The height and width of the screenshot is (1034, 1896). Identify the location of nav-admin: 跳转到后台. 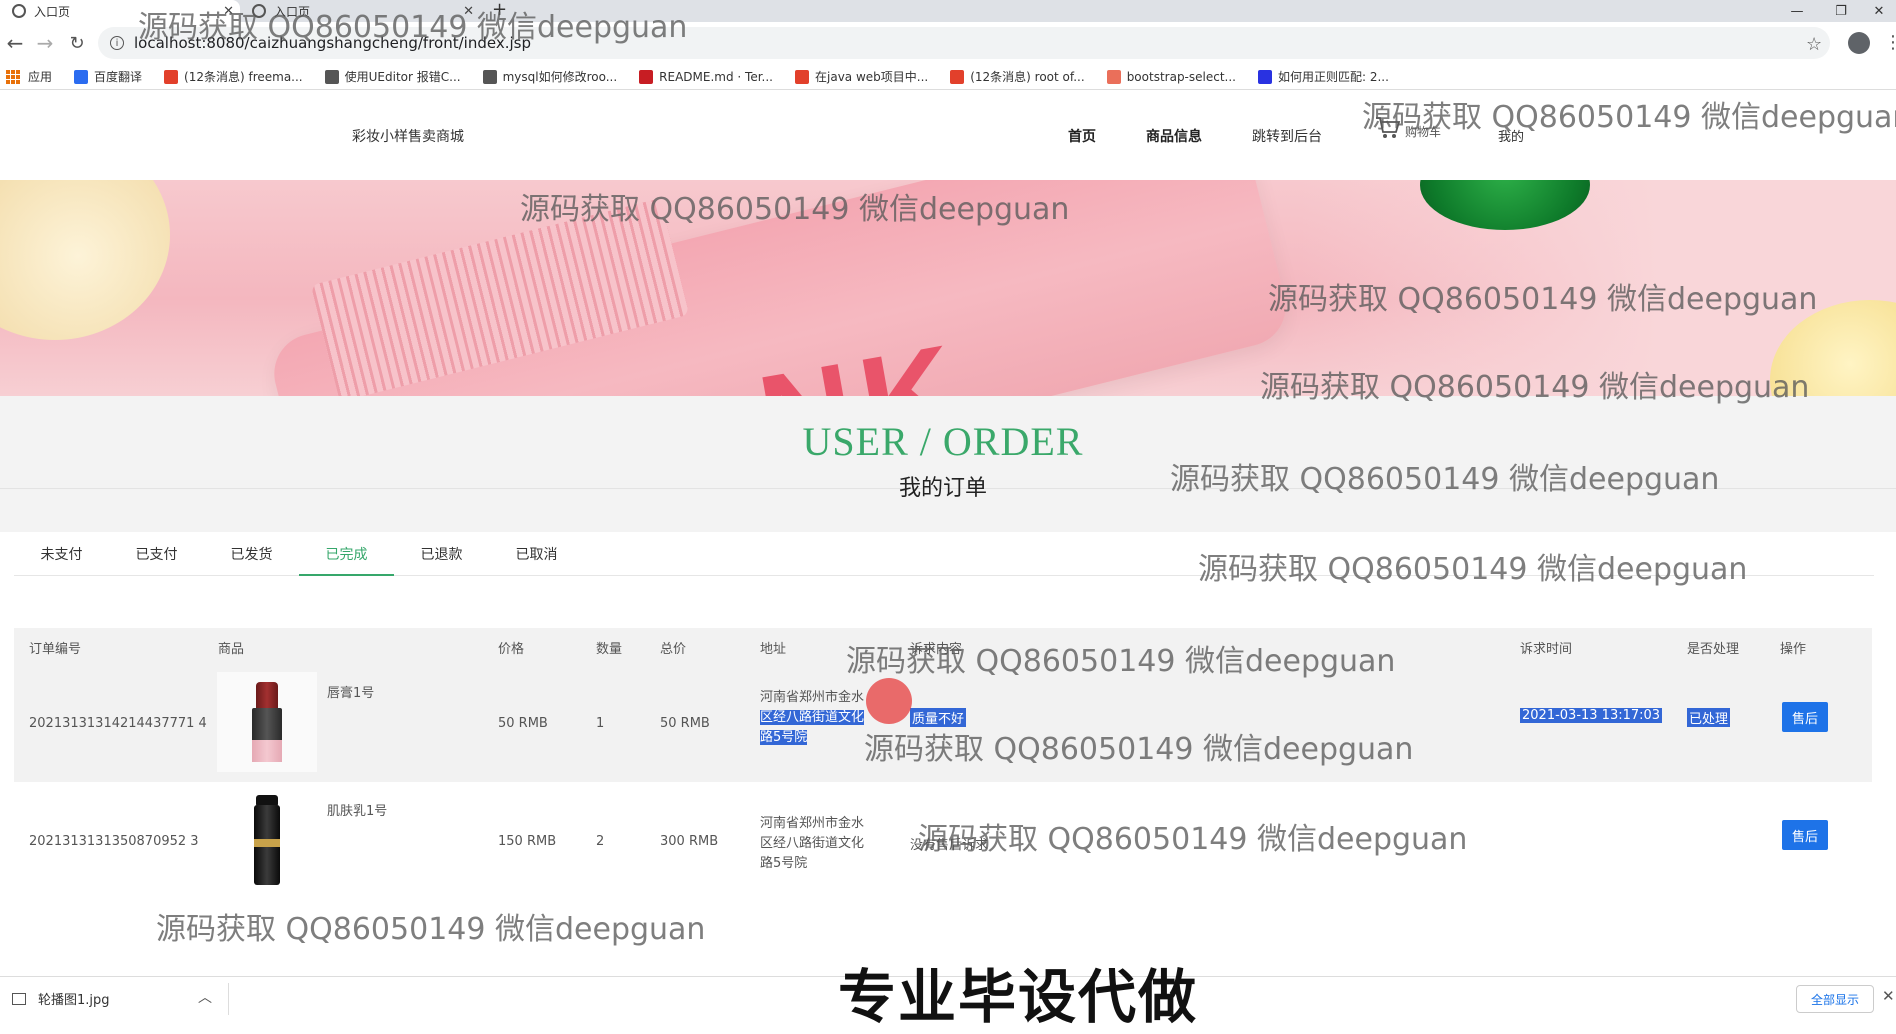
(1287, 136).